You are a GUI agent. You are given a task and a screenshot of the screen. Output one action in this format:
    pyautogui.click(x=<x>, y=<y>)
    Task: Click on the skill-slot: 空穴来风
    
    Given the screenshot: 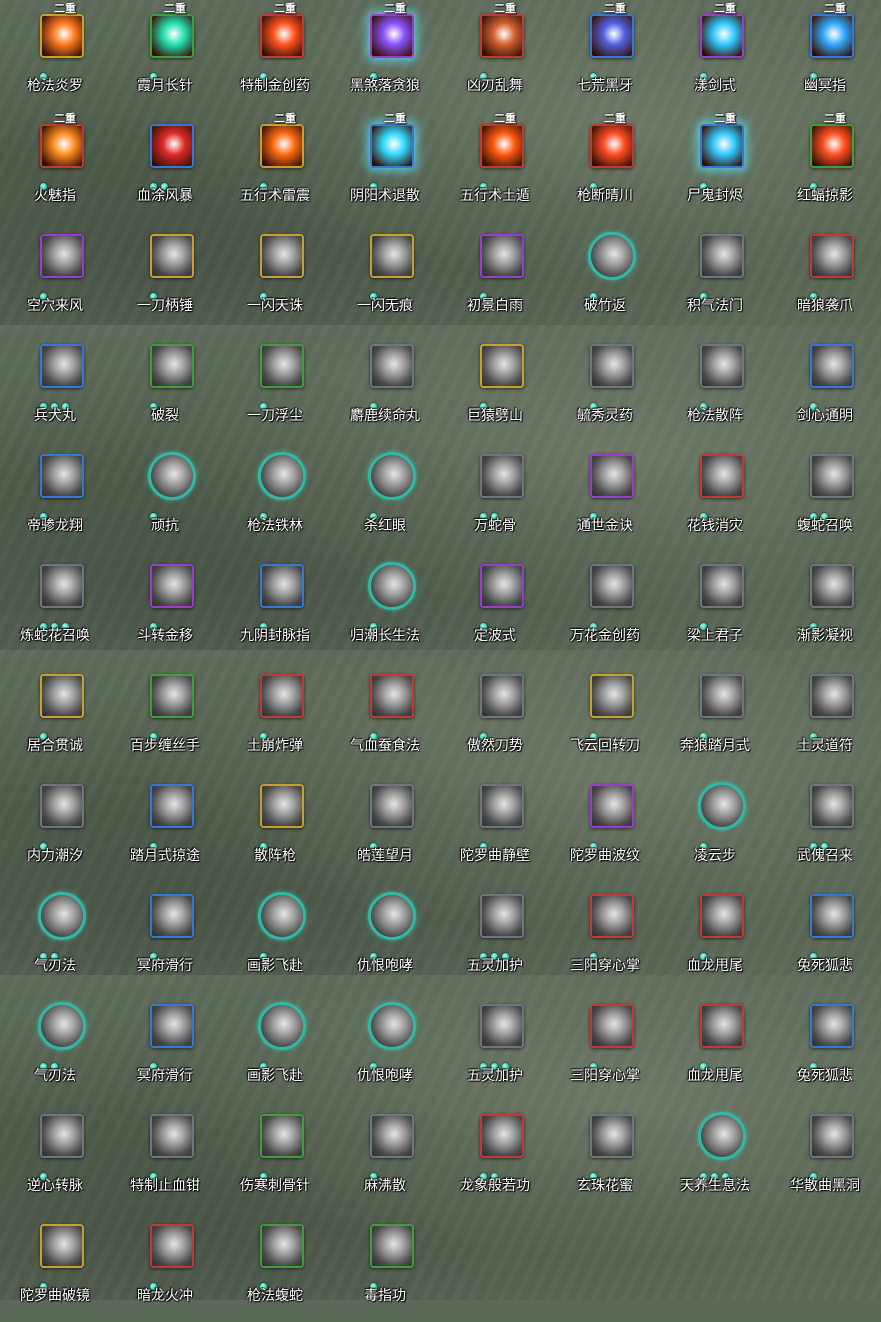 What is the action you would take?
    pyautogui.click(x=55, y=277)
    